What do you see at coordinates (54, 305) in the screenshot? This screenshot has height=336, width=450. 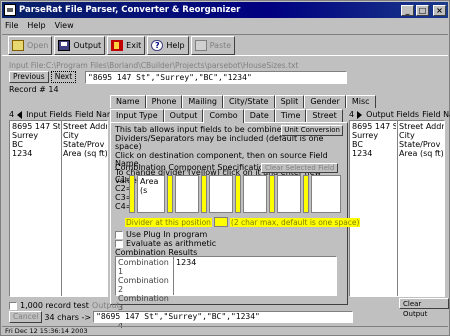 I see `record-test-label: 1,000 record test` at bounding box center [54, 305].